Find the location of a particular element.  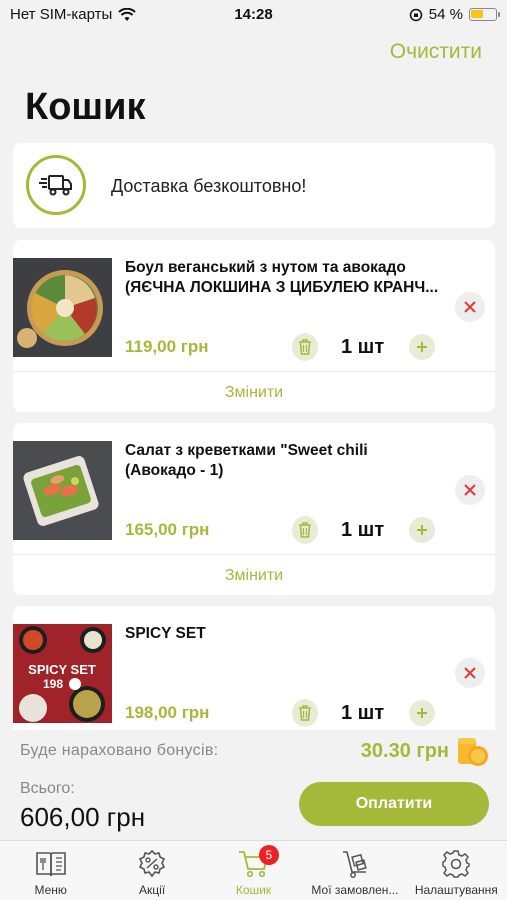

item-price: 119,00 грн is located at coordinates (167, 346).